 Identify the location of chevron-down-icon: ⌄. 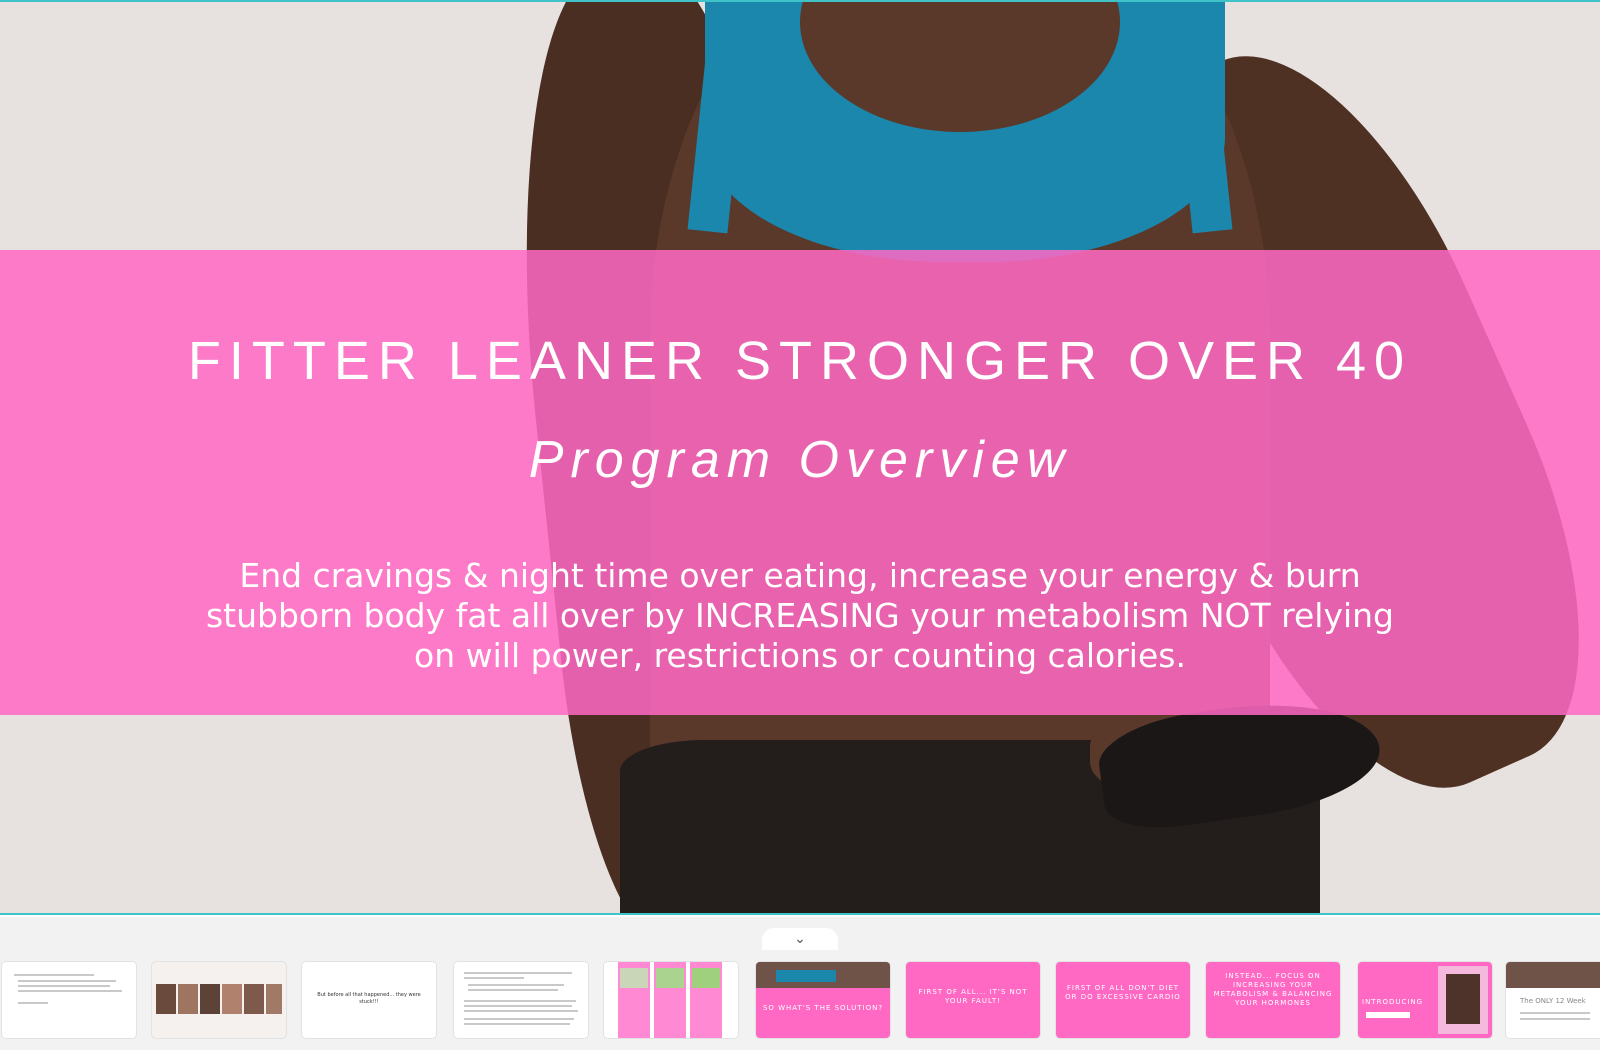
(800, 939).